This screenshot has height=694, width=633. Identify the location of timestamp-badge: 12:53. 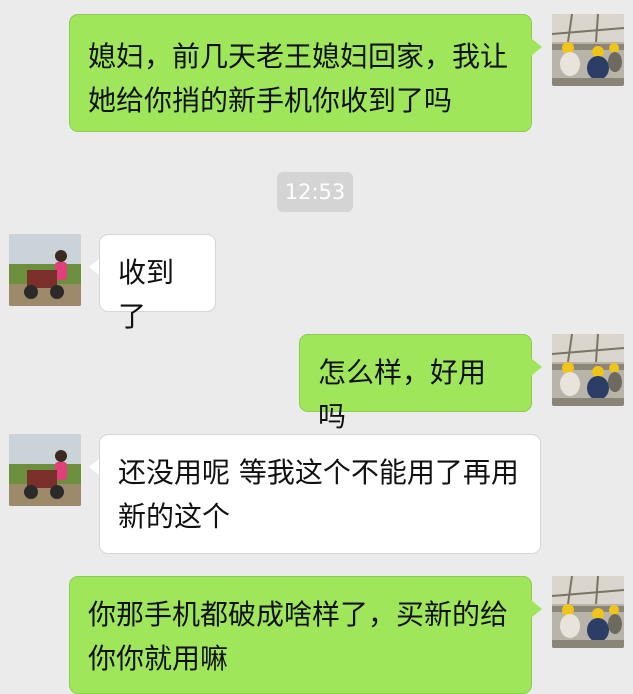
(315, 192).